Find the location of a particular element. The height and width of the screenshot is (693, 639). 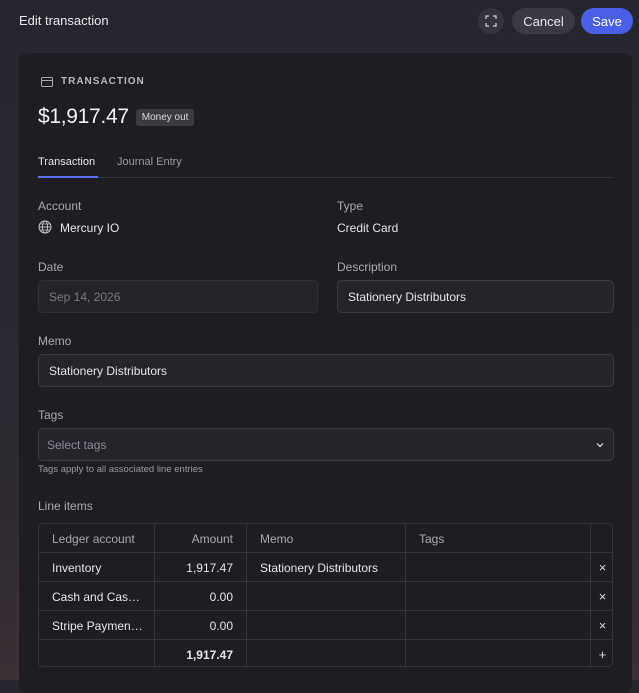

date-field: Sep 14, 2026 is located at coordinates (178, 296).